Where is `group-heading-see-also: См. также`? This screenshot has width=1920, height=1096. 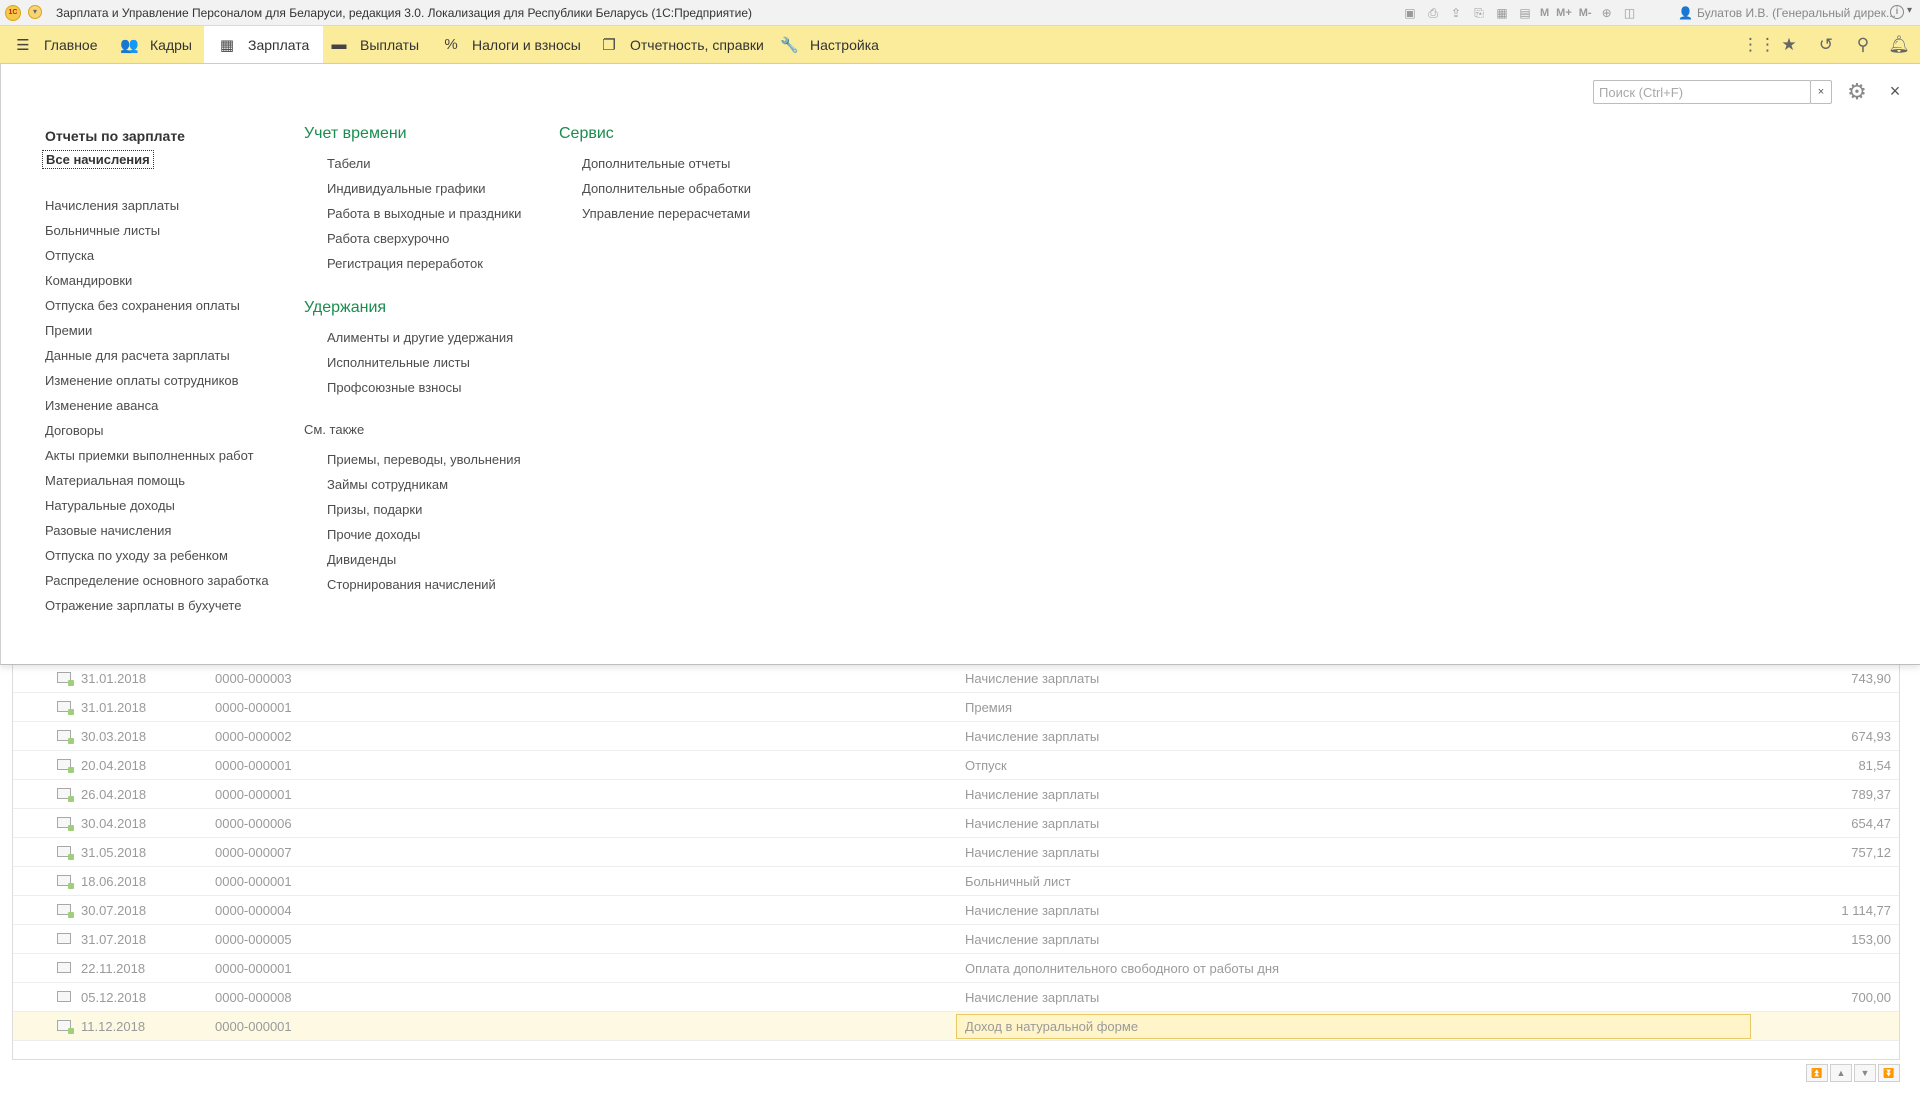
group-heading-see-also: См. также is located at coordinates (334, 429).